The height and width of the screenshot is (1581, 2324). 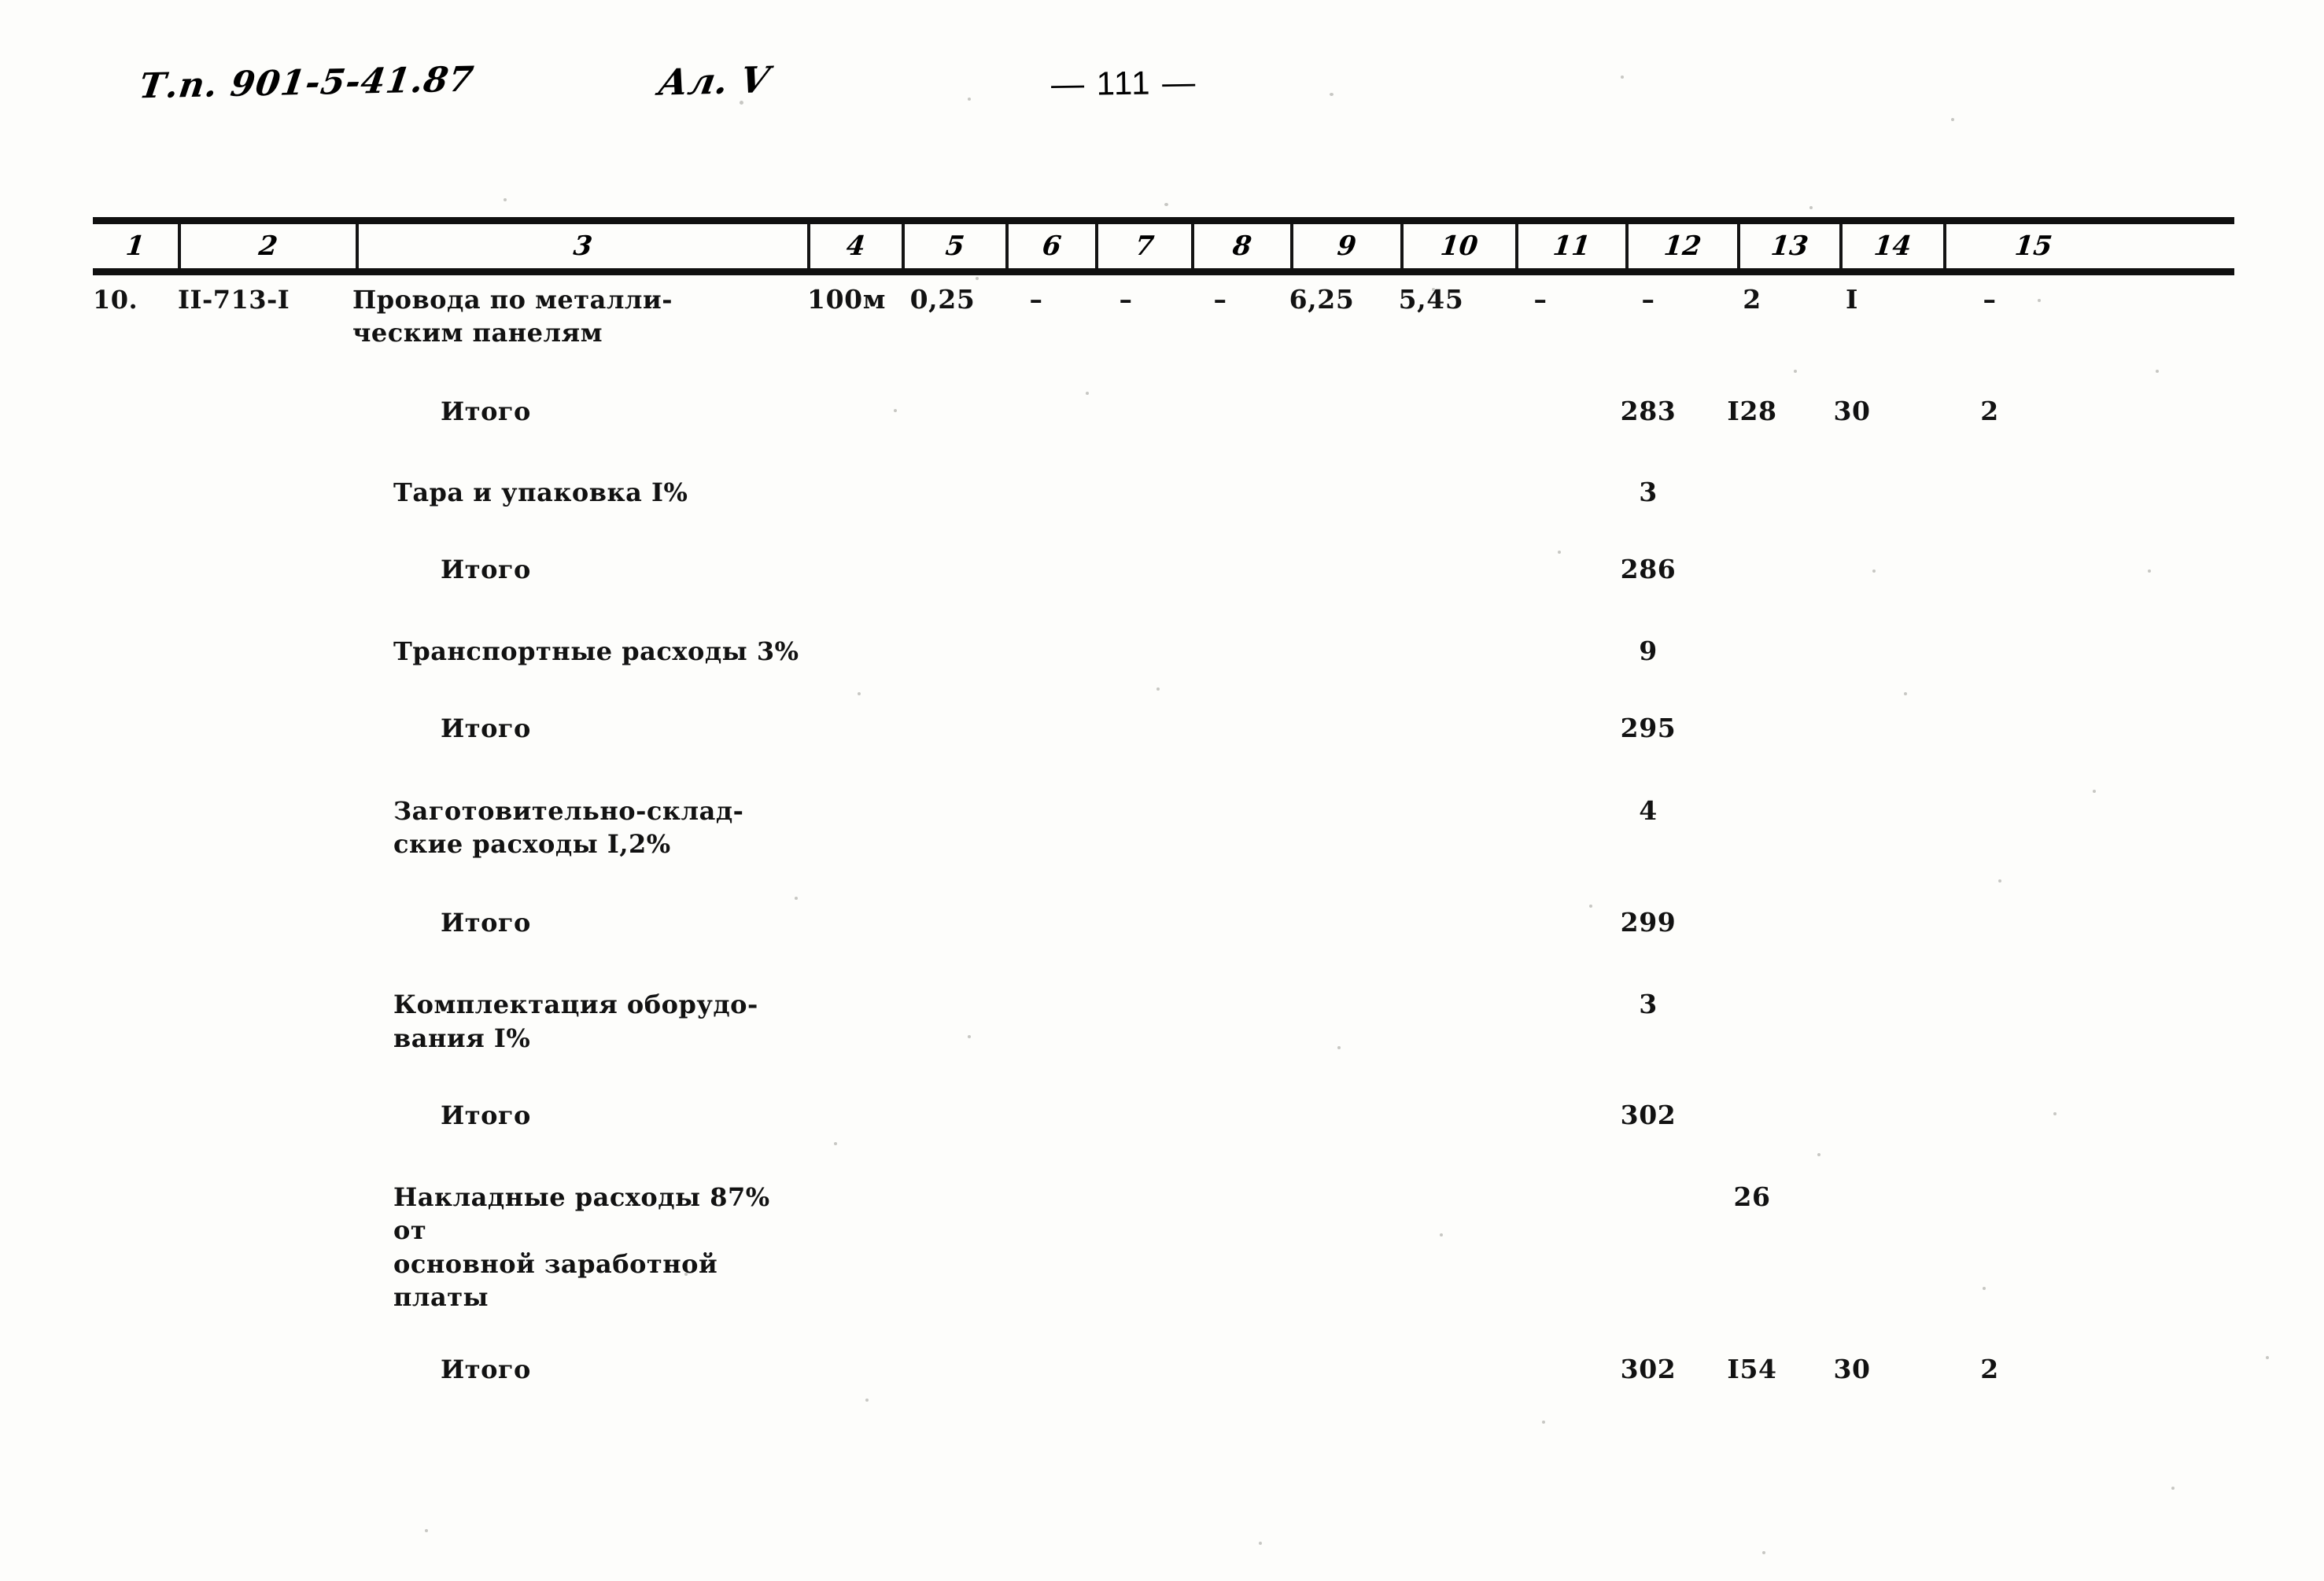 I want to click on column-number-label: 5, so click(x=955, y=246).